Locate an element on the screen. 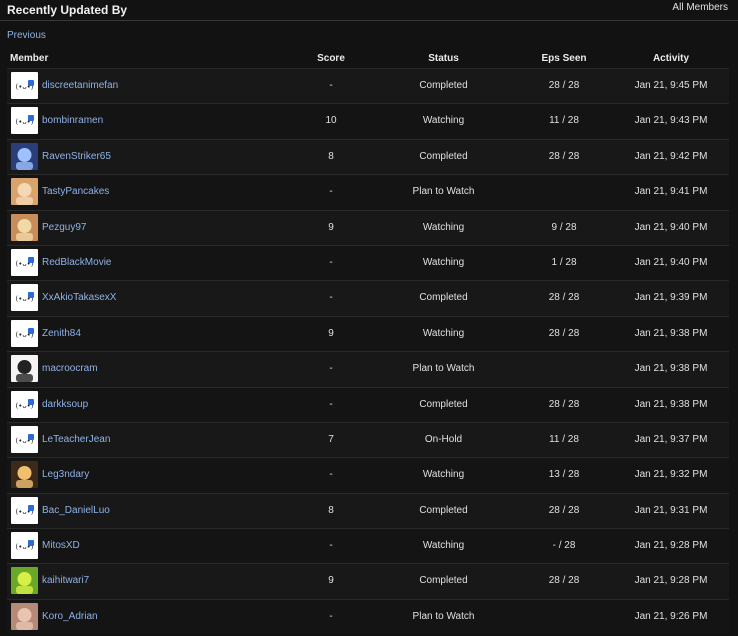  activity-cell: Jan 21, 9:42 PM is located at coordinates (671, 156).